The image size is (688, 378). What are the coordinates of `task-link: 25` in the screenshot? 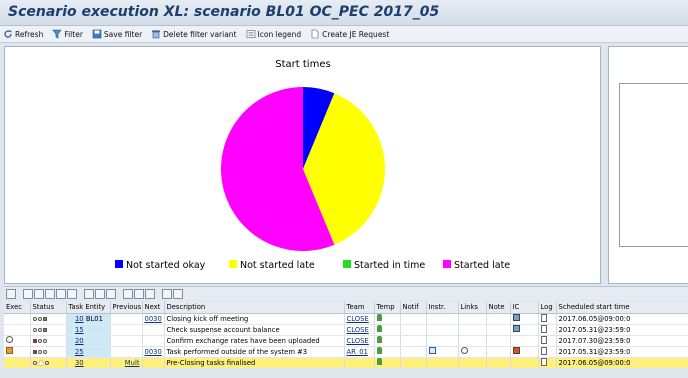 It's located at (79, 352).